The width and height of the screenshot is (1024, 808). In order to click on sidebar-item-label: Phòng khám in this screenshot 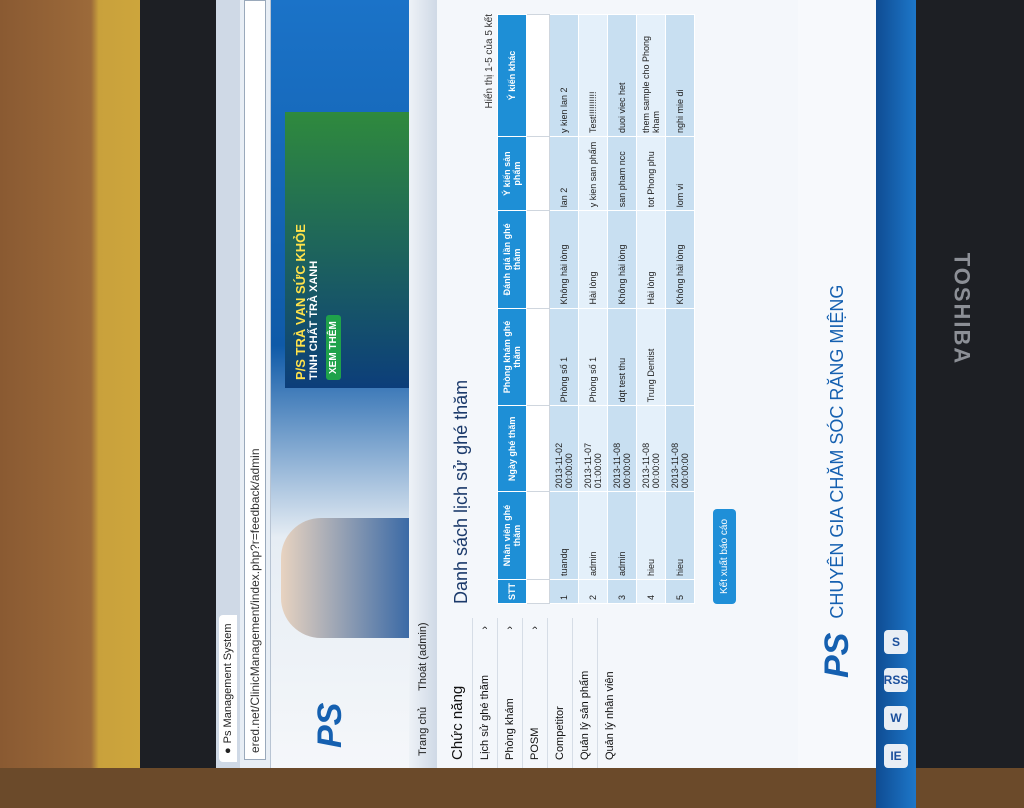, I will do `click(510, 729)`.